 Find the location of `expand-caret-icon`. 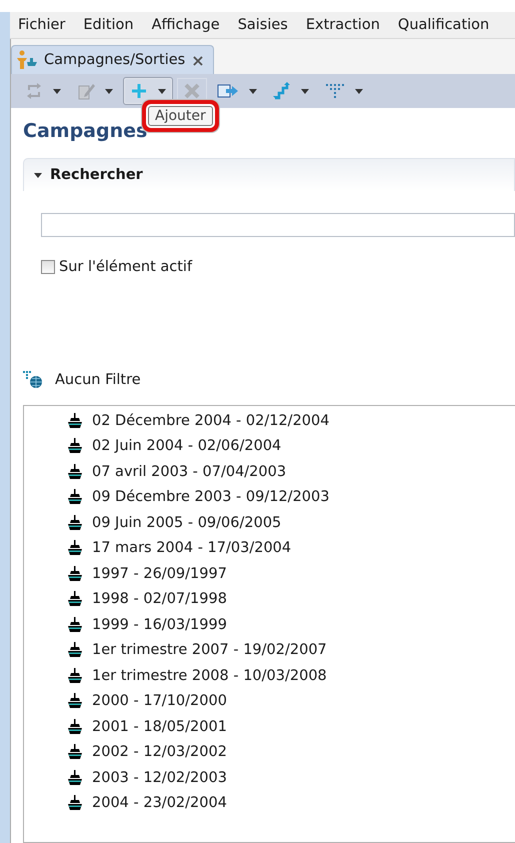

expand-caret-icon is located at coordinates (38, 175).